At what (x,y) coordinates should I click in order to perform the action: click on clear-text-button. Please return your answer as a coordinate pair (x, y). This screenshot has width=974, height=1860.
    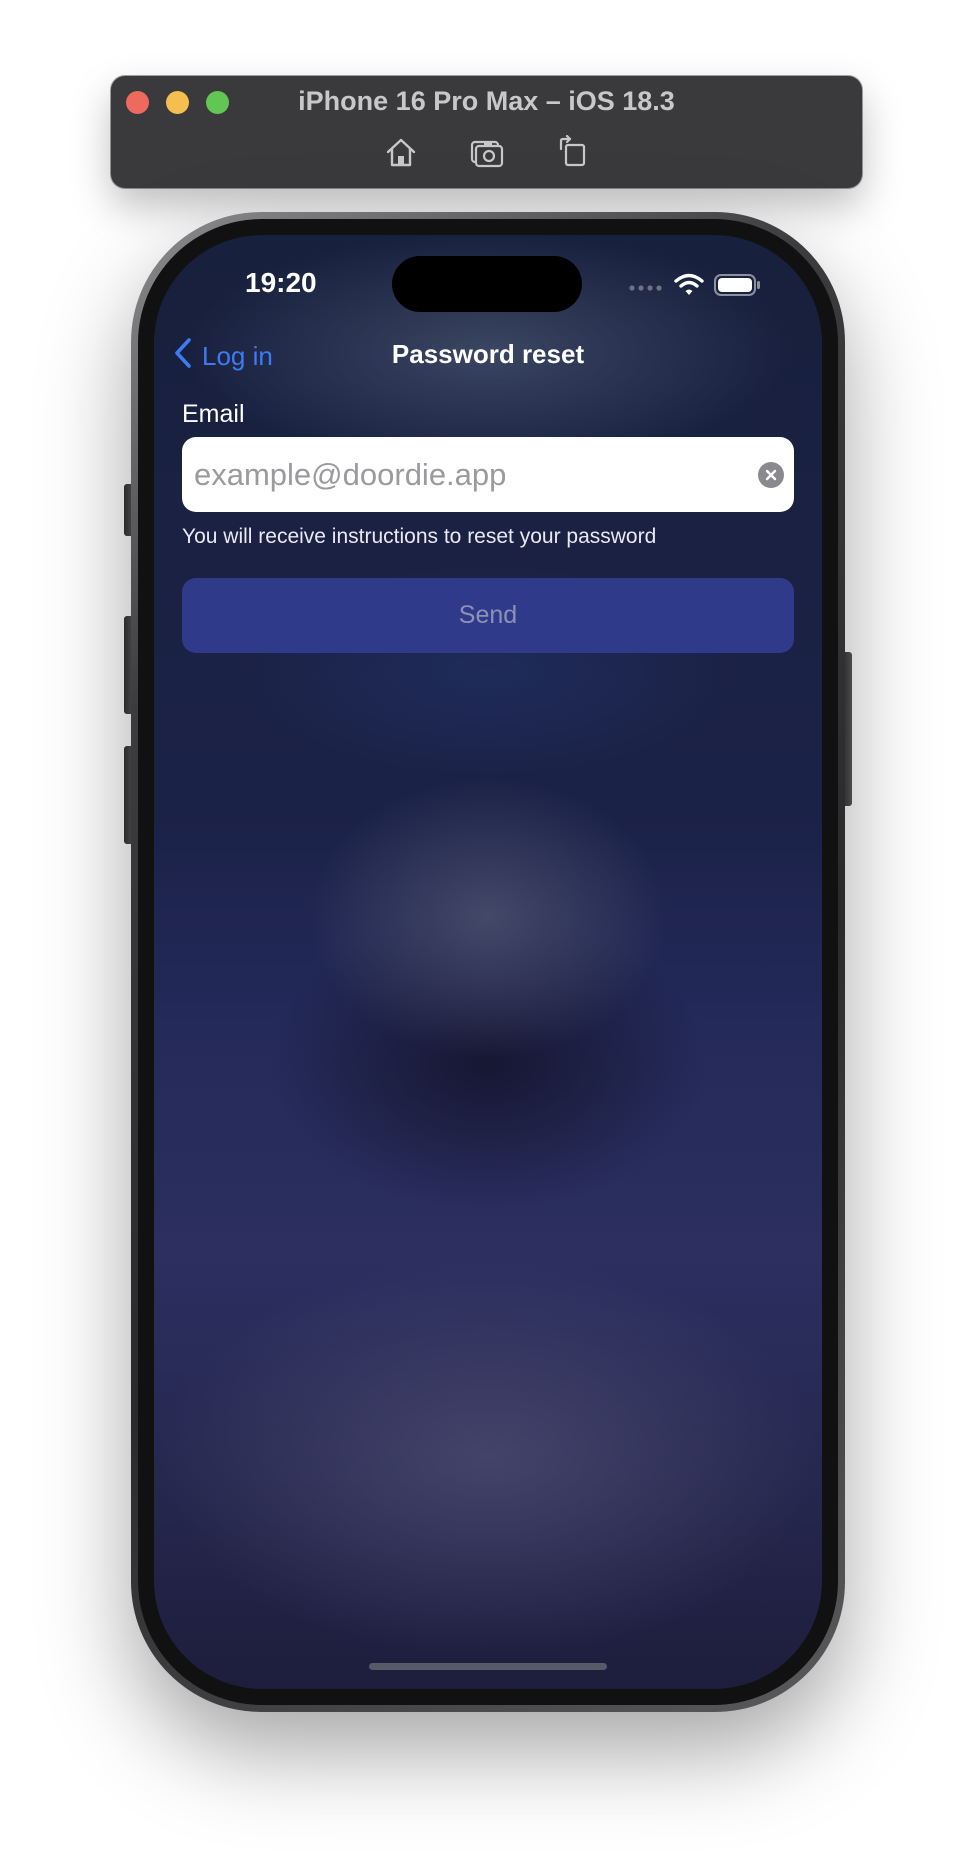
    Looking at the image, I should click on (771, 475).